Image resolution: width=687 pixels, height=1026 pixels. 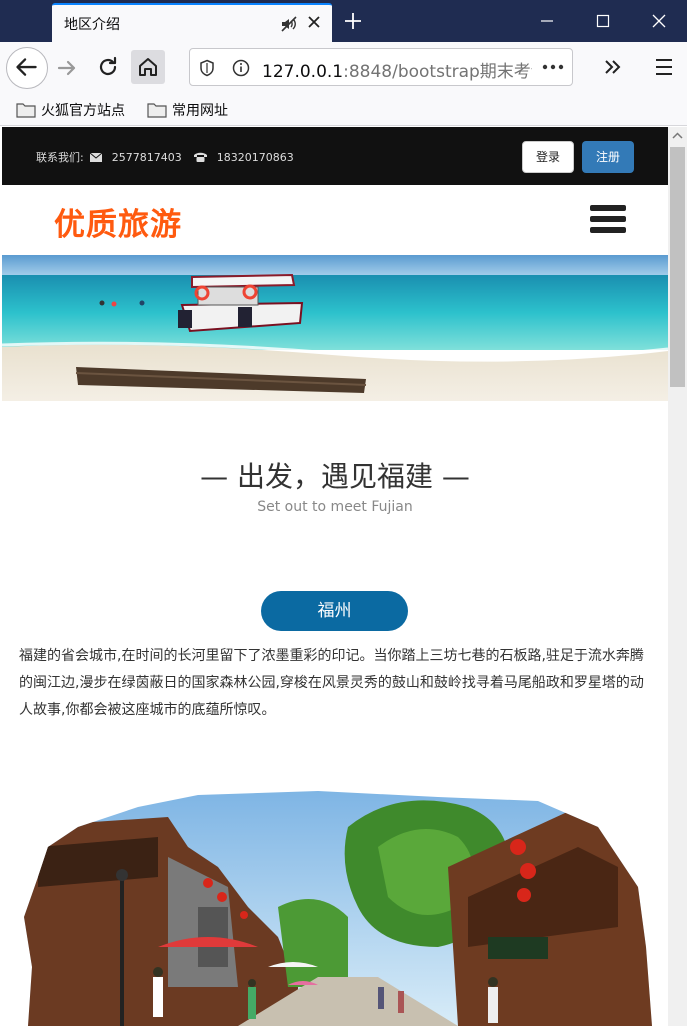 I want to click on bookmarks-bar: 火狐官方站点 常用网址, so click(x=343, y=110).